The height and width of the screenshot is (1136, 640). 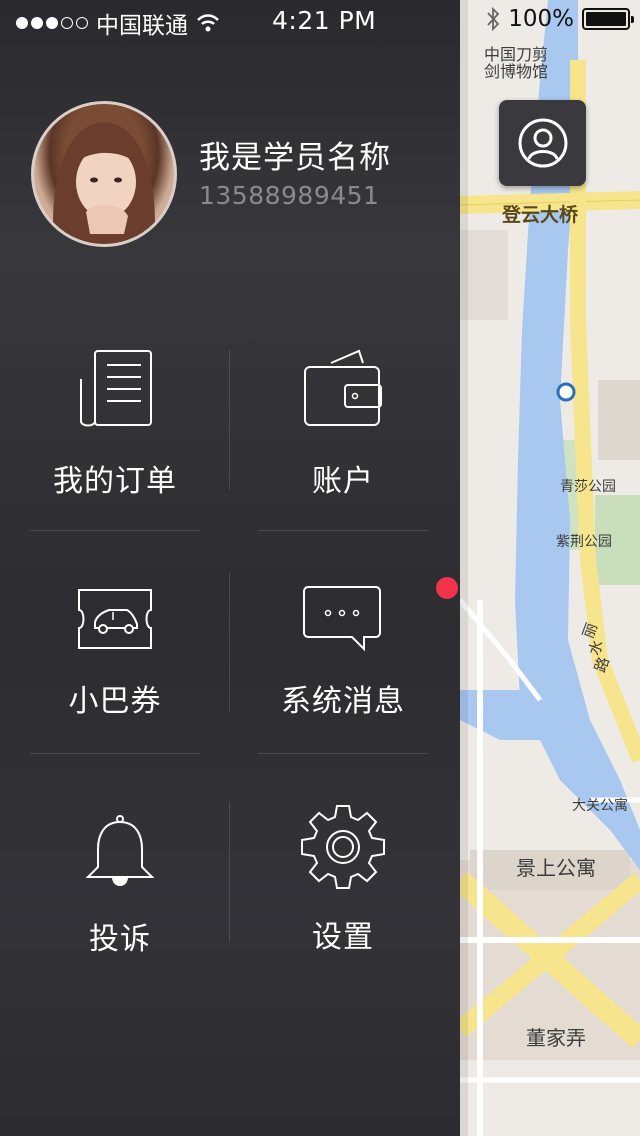 What do you see at coordinates (584, 542) in the screenshot?
I see `map-label: 紫荆公园` at bounding box center [584, 542].